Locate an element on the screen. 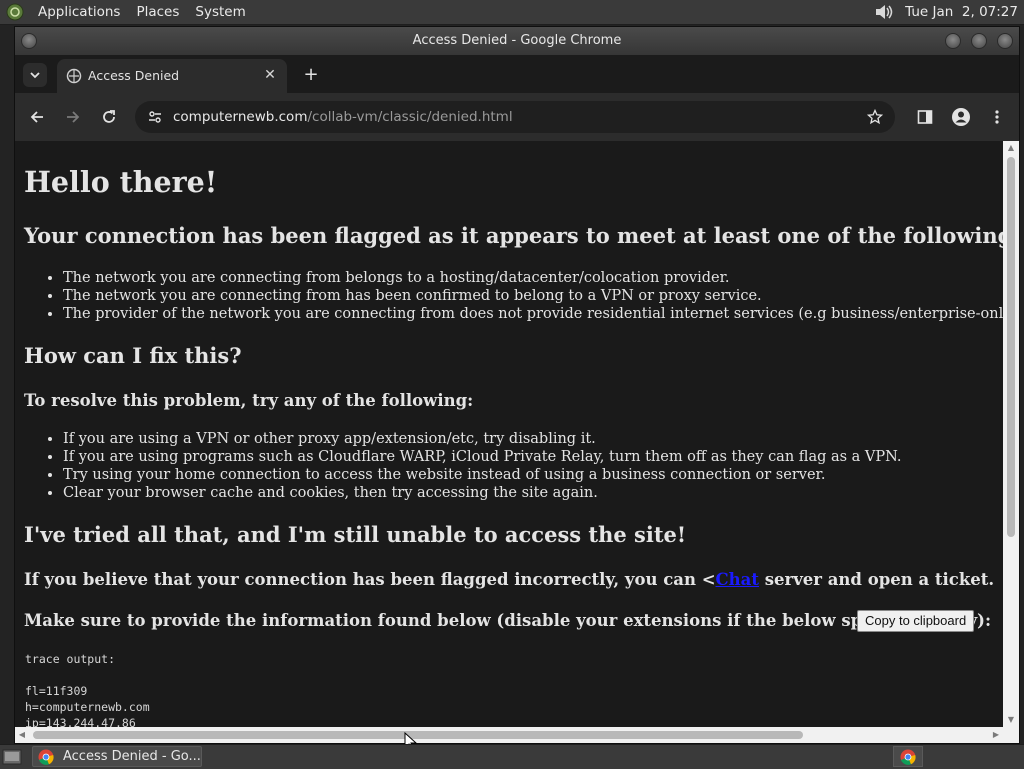  bookmark-button is located at coordinates (875, 117).